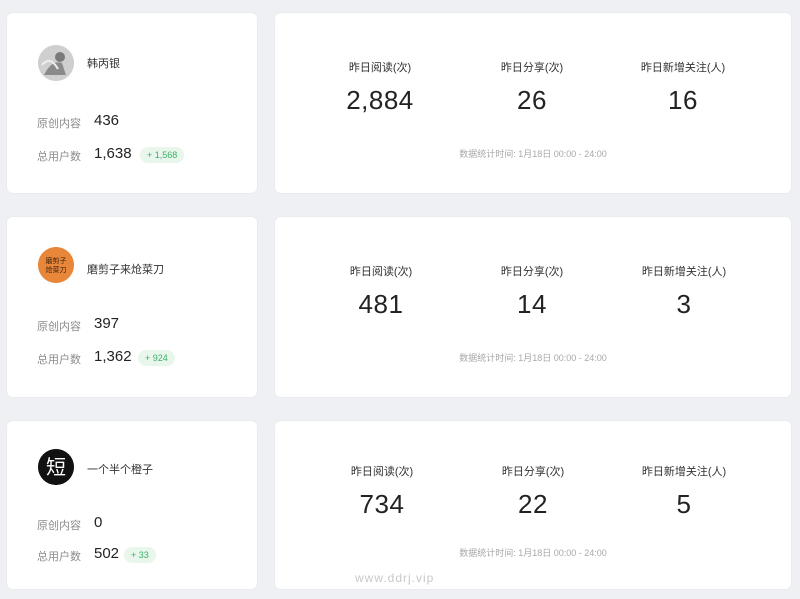 The image size is (800, 599). I want to click on svg-text: 磨剪子, so click(56, 260).